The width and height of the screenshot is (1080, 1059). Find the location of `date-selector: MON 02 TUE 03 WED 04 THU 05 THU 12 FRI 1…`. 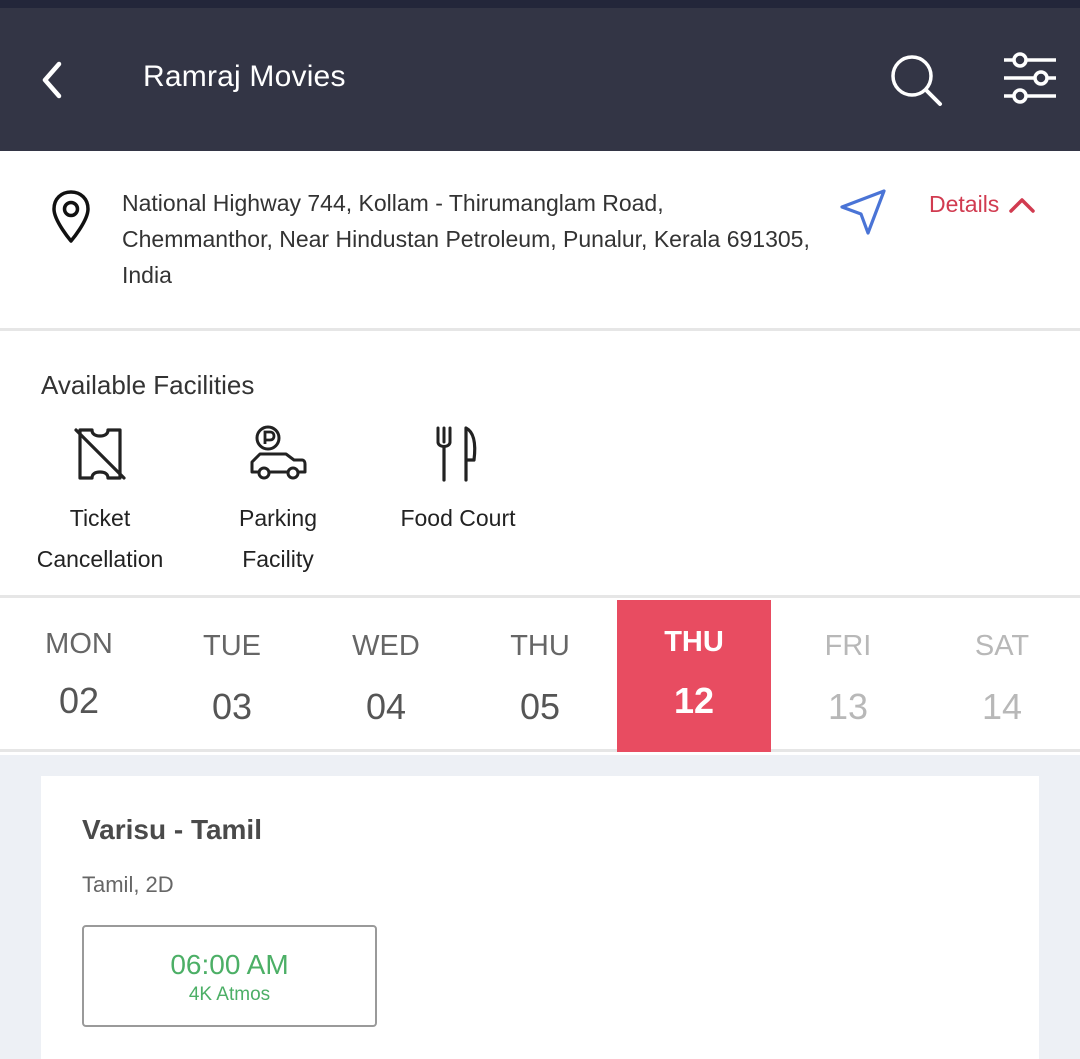

date-selector: MON 02 TUE 03 WED 04 THU 05 THU 12 FRI 1… is located at coordinates (540, 676).